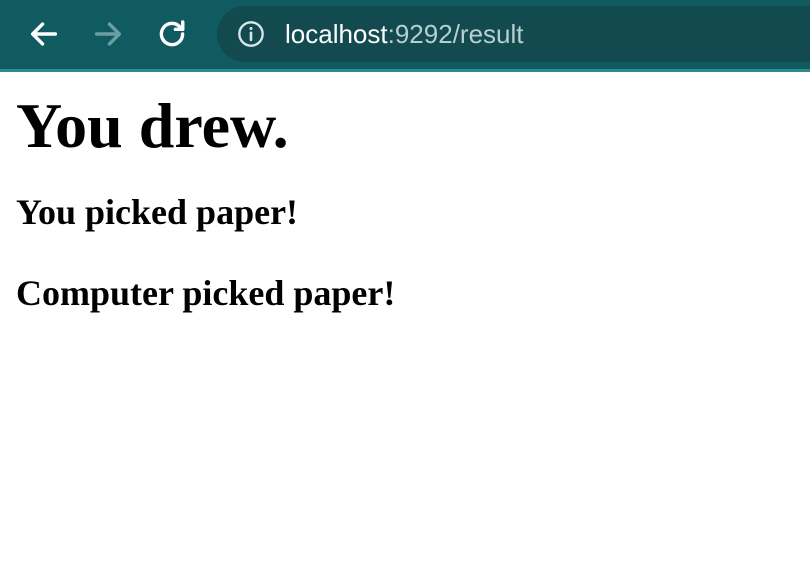  I want to click on back-button, so click(44, 34).